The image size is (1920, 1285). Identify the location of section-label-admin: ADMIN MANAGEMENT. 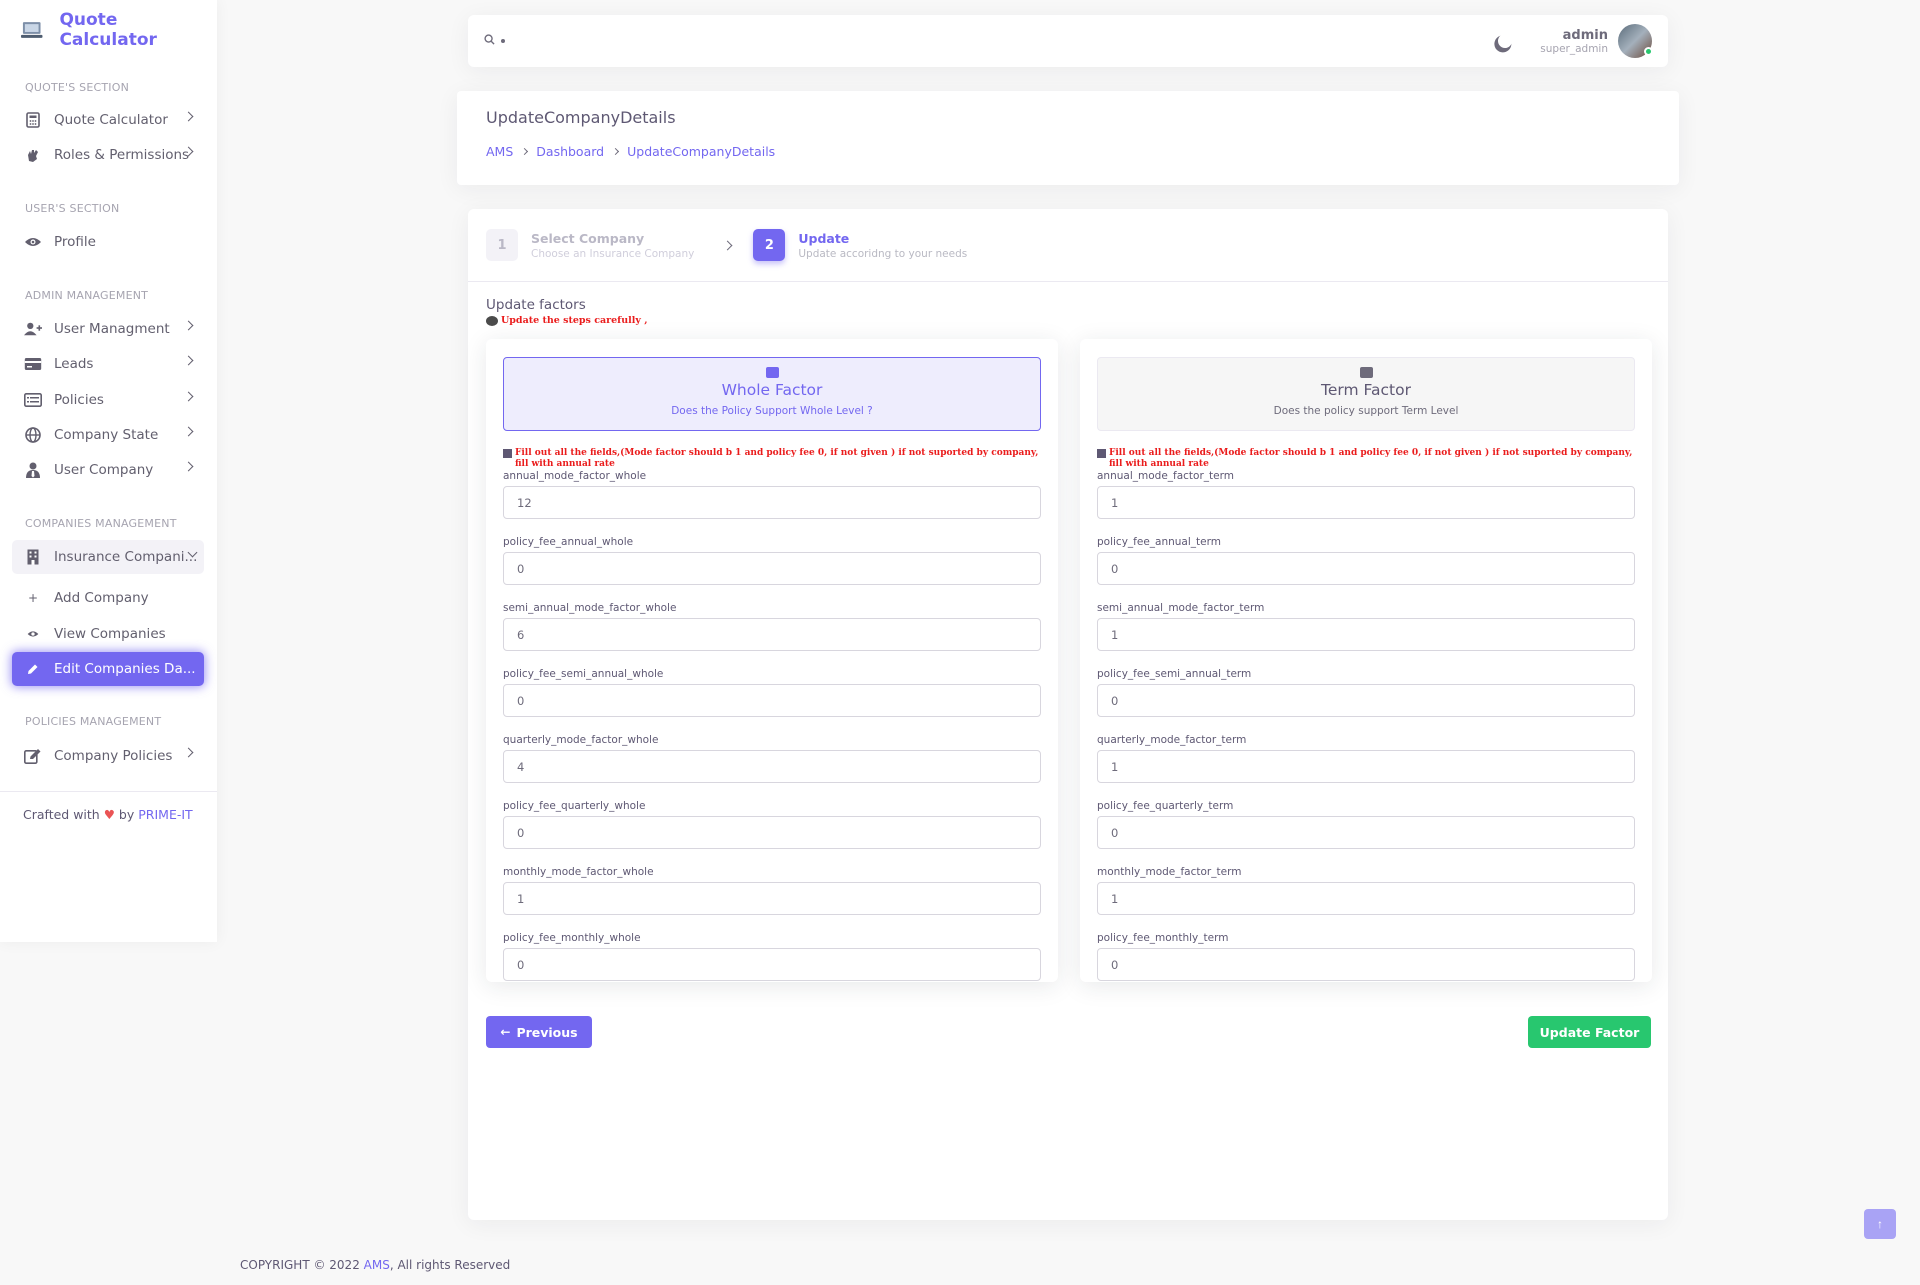
(87, 295).